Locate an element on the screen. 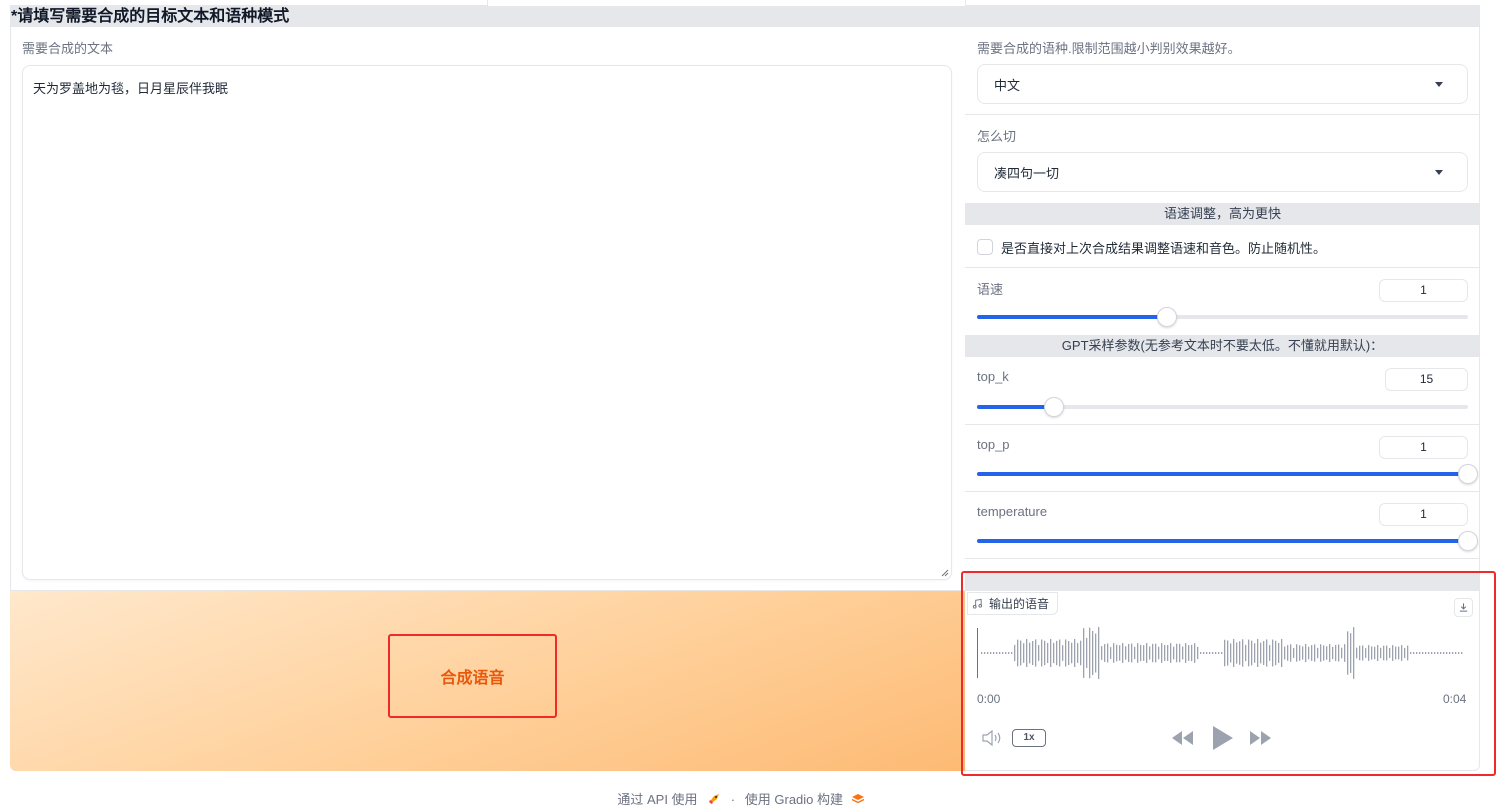 The width and height of the screenshot is (1512, 811). cut-selected: 凑四句一切 is located at coordinates (1027, 173).